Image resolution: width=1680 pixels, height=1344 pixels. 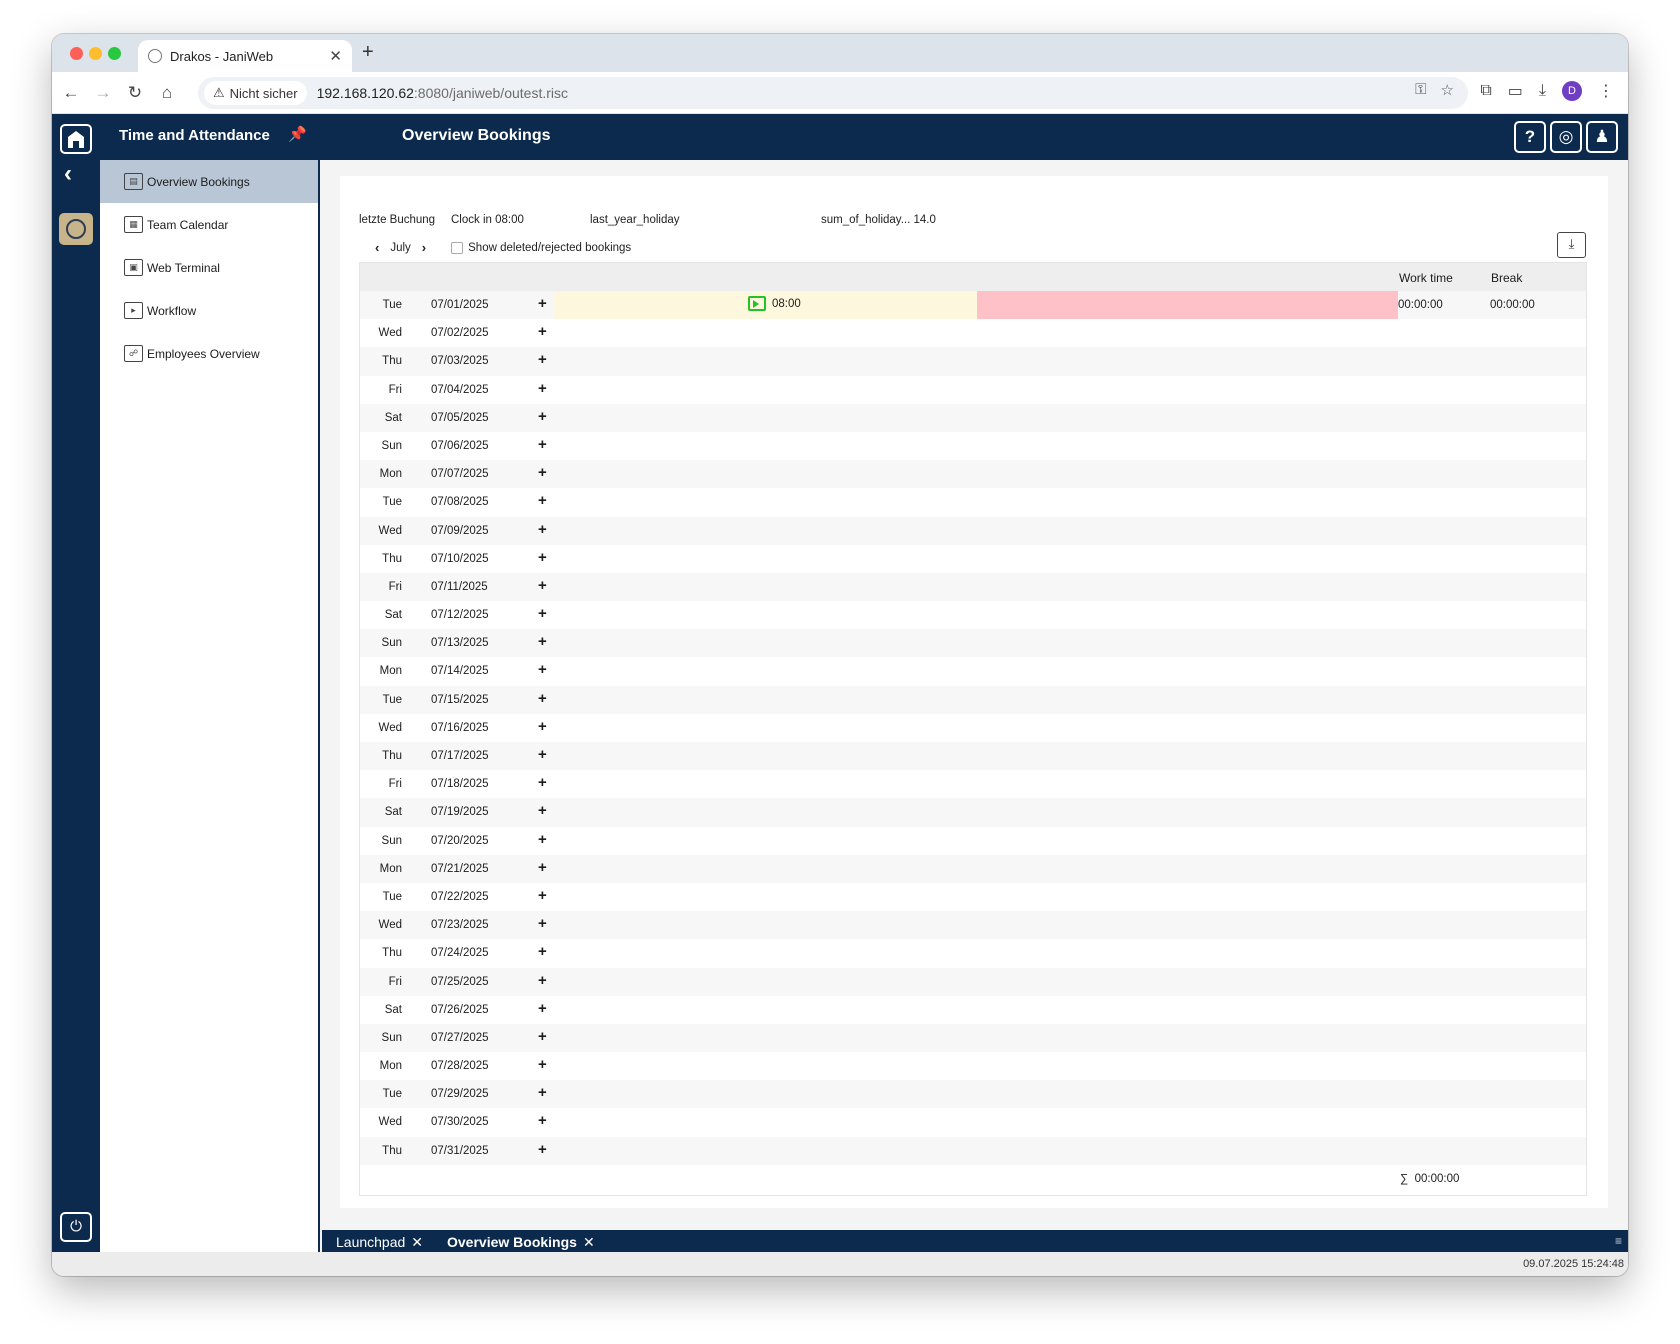 What do you see at coordinates (973, 389) in the screenshot?
I see `table-row: Fri 07/04/2025 +` at bounding box center [973, 389].